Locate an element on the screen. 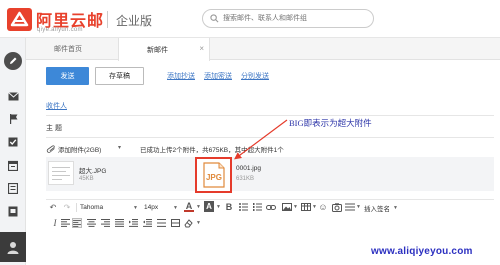  align-center-icon is located at coordinates (91, 223).